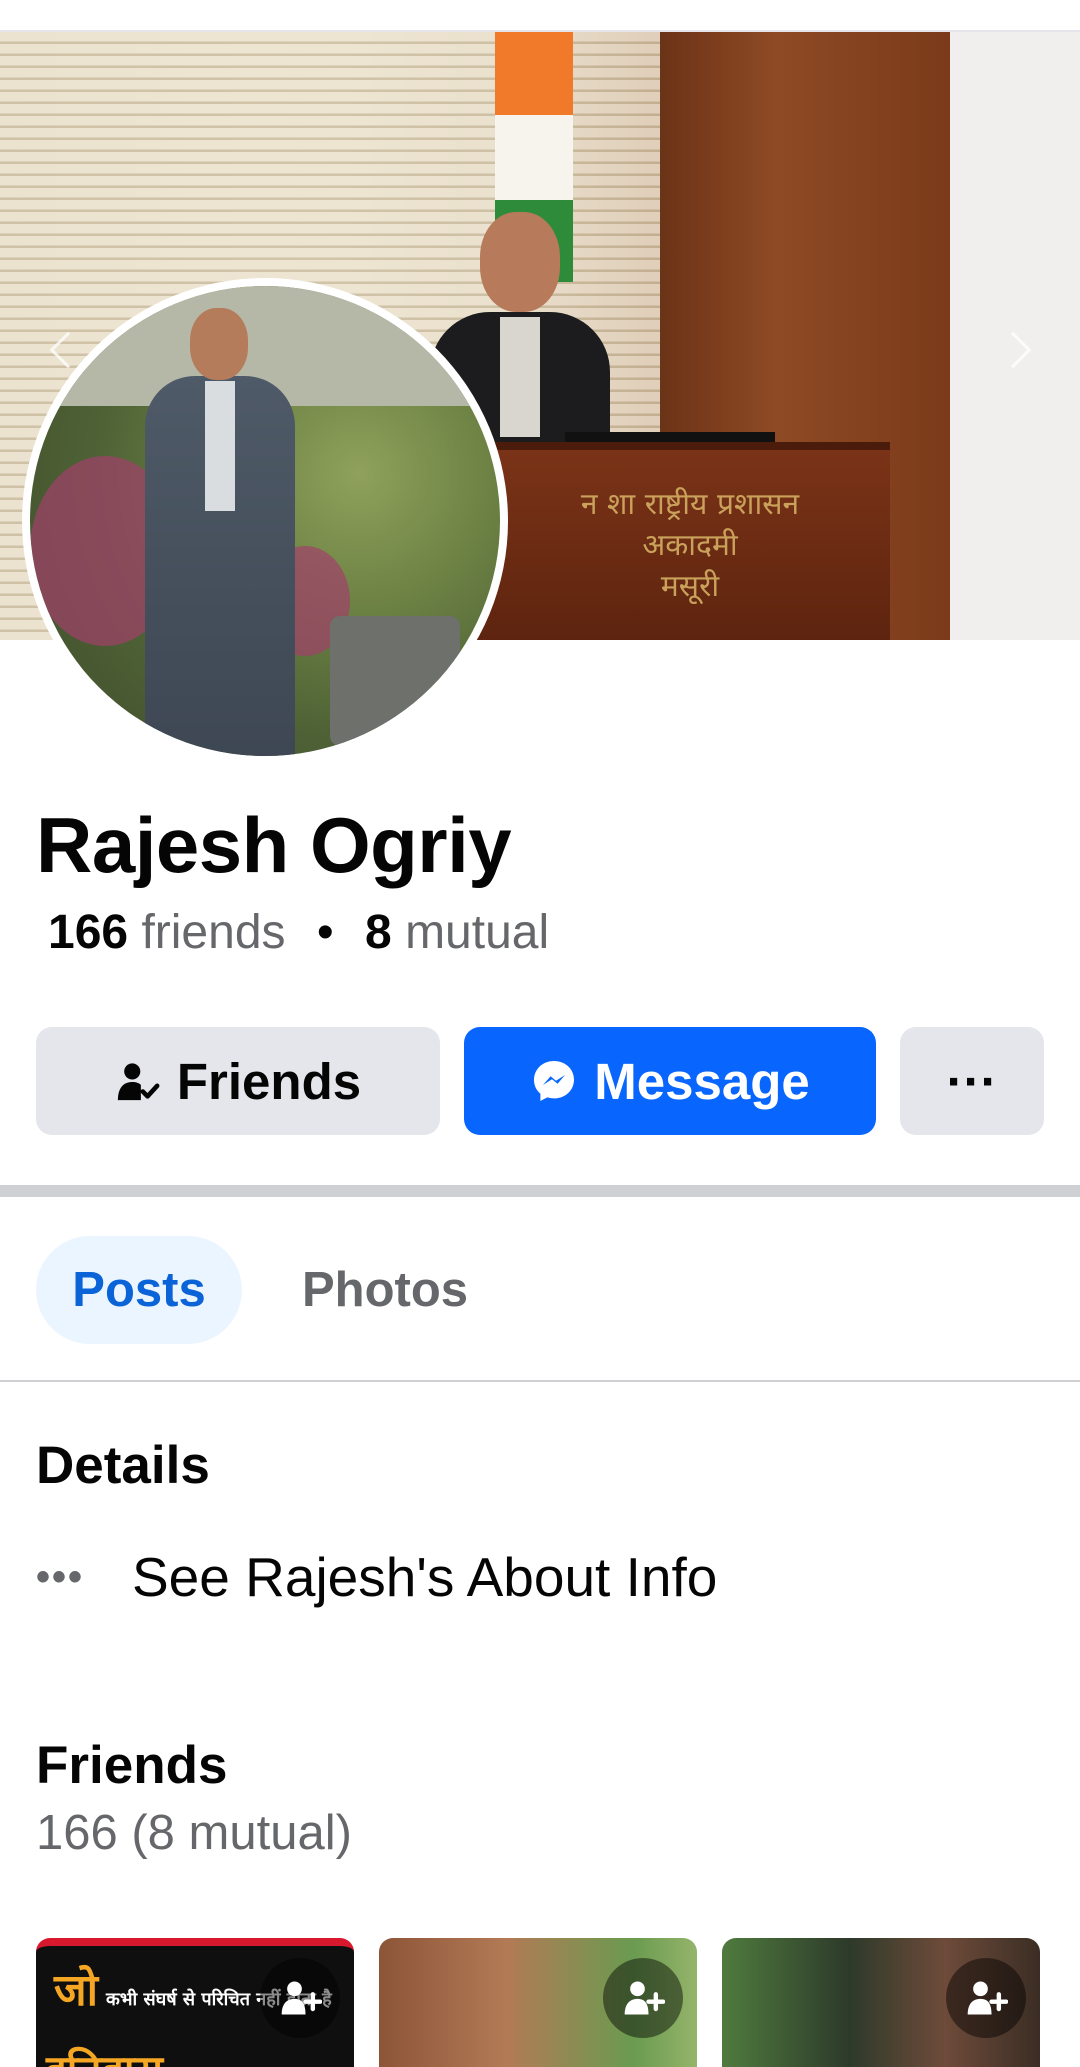  I want to click on message-button: Message, so click(670, 1081).